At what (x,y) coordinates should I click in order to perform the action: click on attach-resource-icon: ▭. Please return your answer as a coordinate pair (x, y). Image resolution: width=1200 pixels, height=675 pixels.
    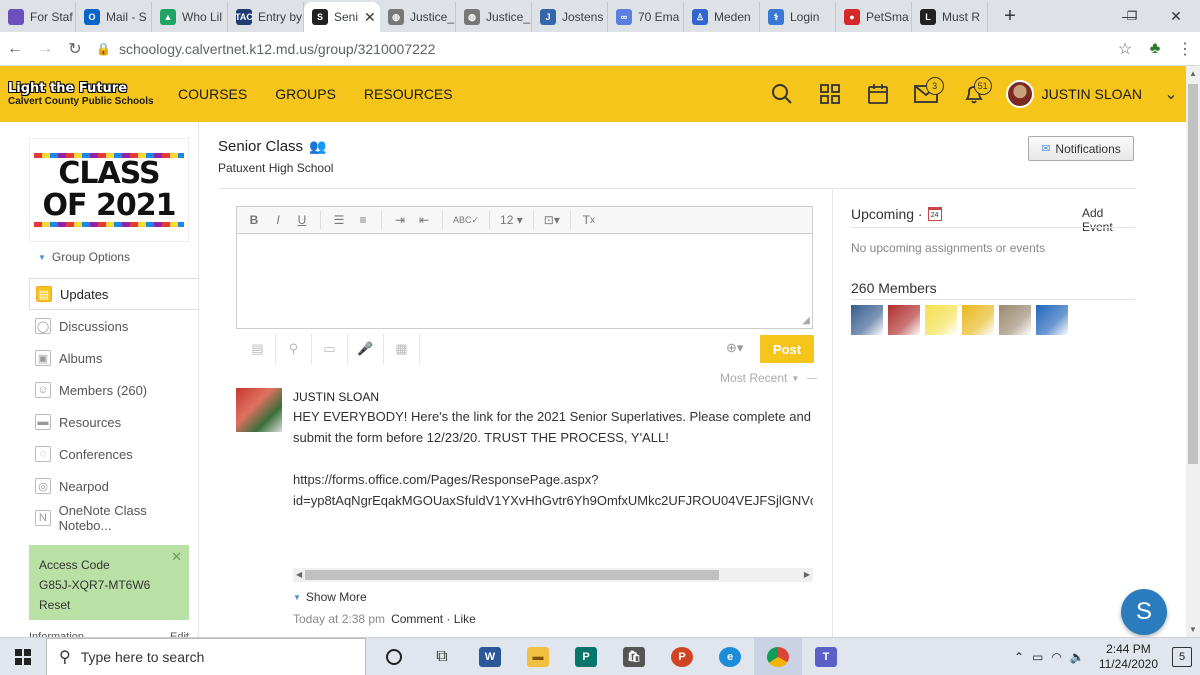
    Looking at the image, I should click on (330, 349).